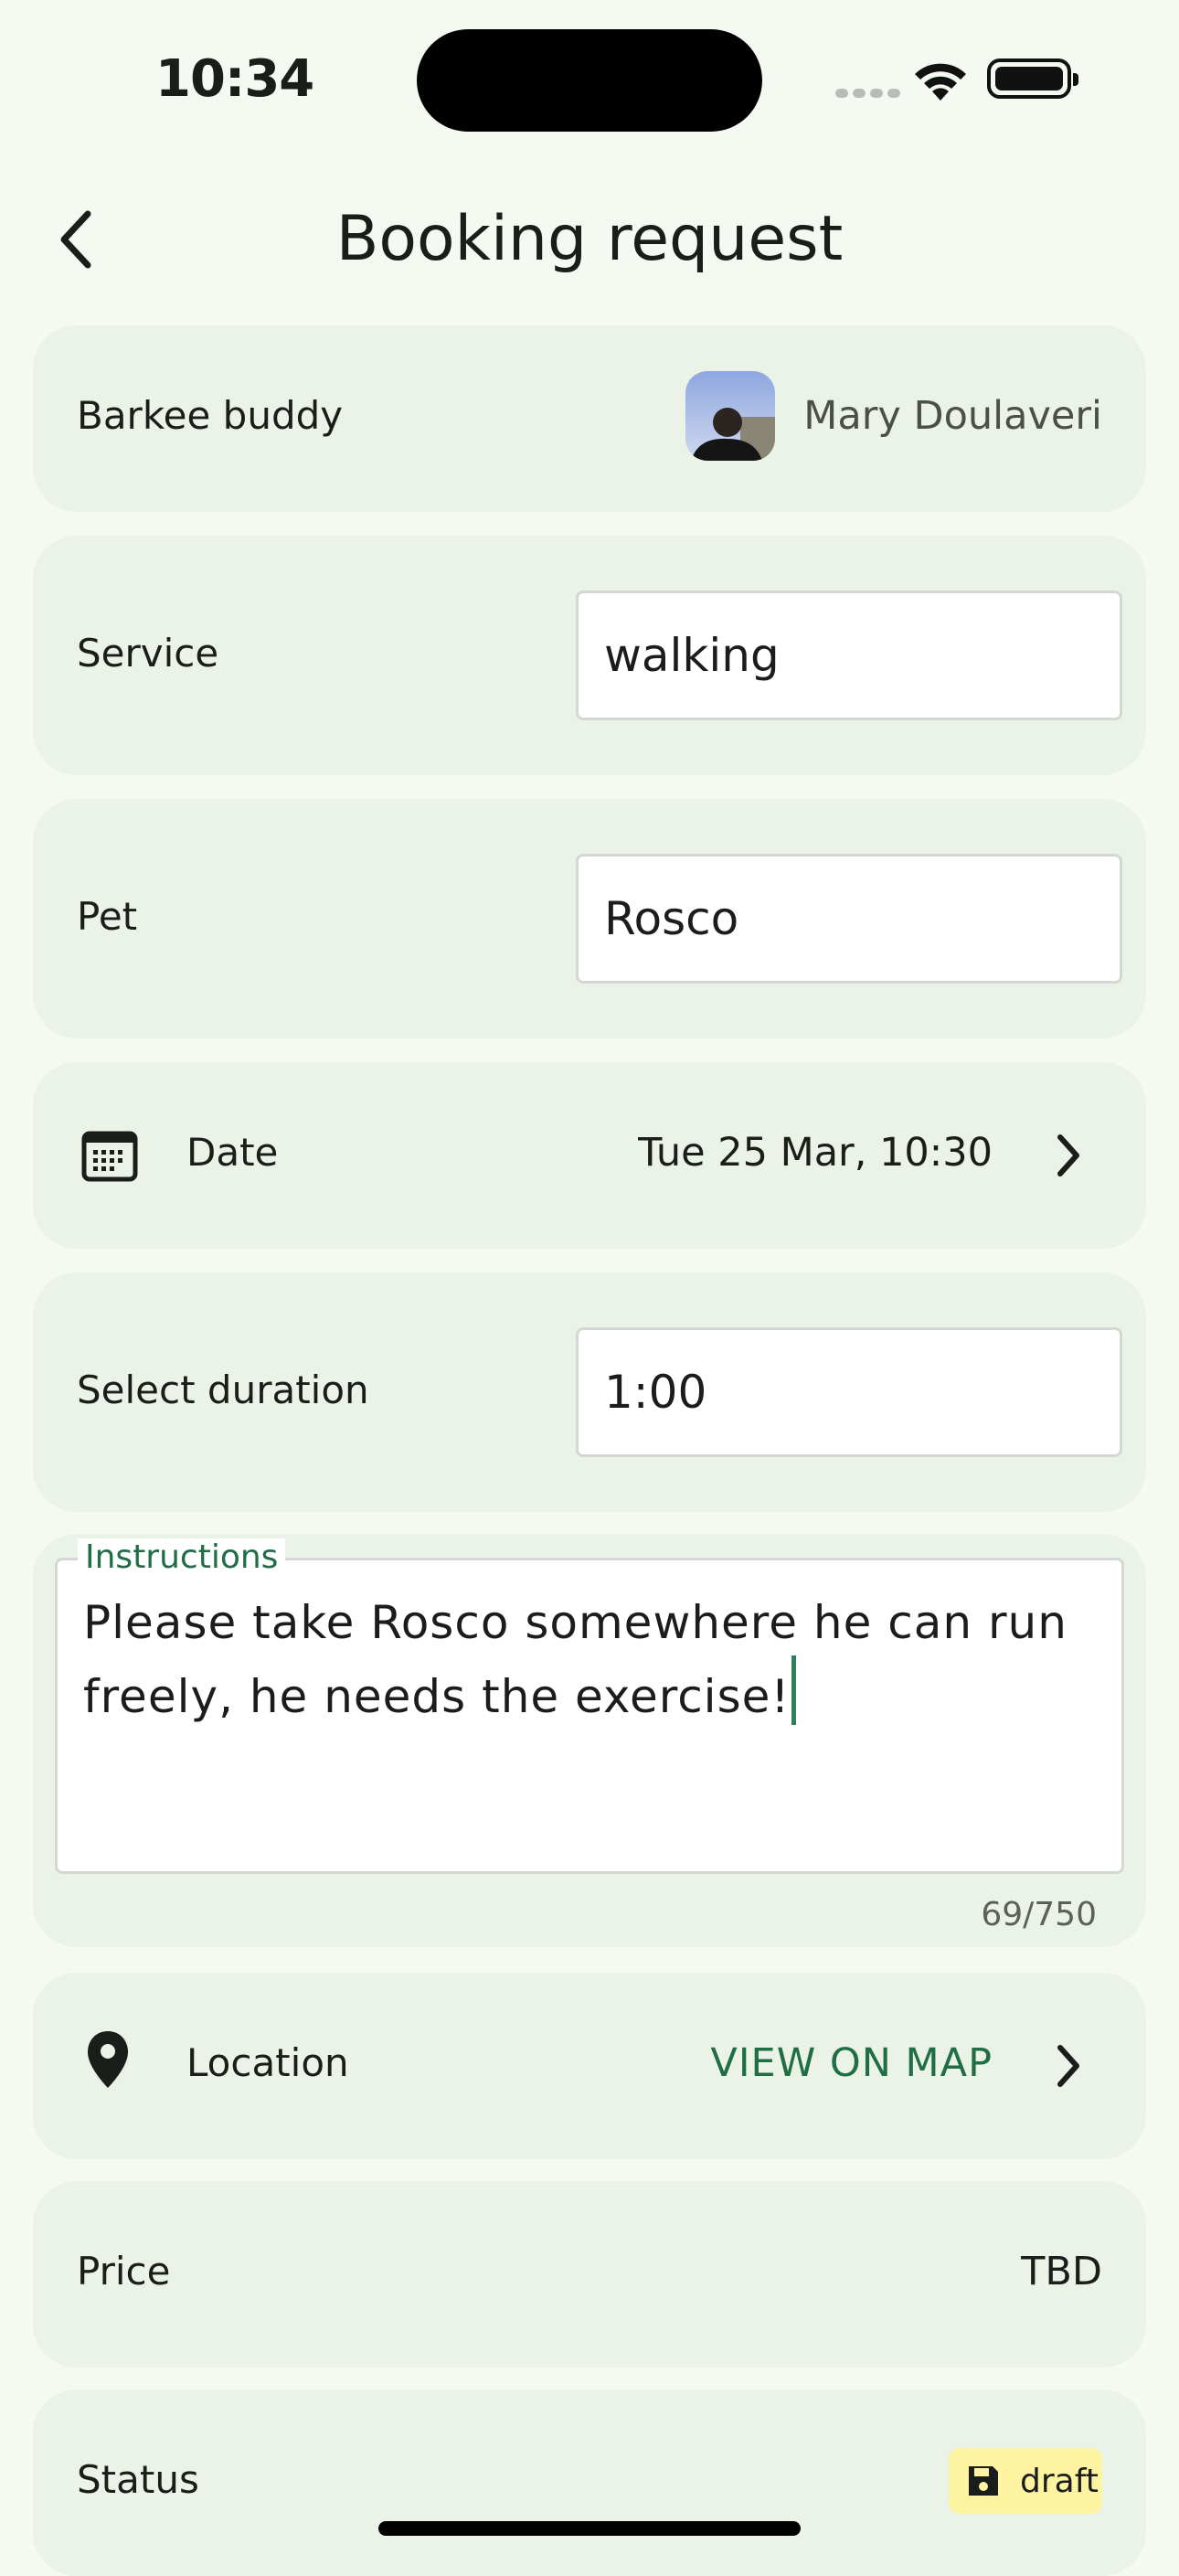 This screenshot has height=2576, width=1179. Describe the element at coordinates (794, 1690) in the screenshot. I see `text-caret` at that location.